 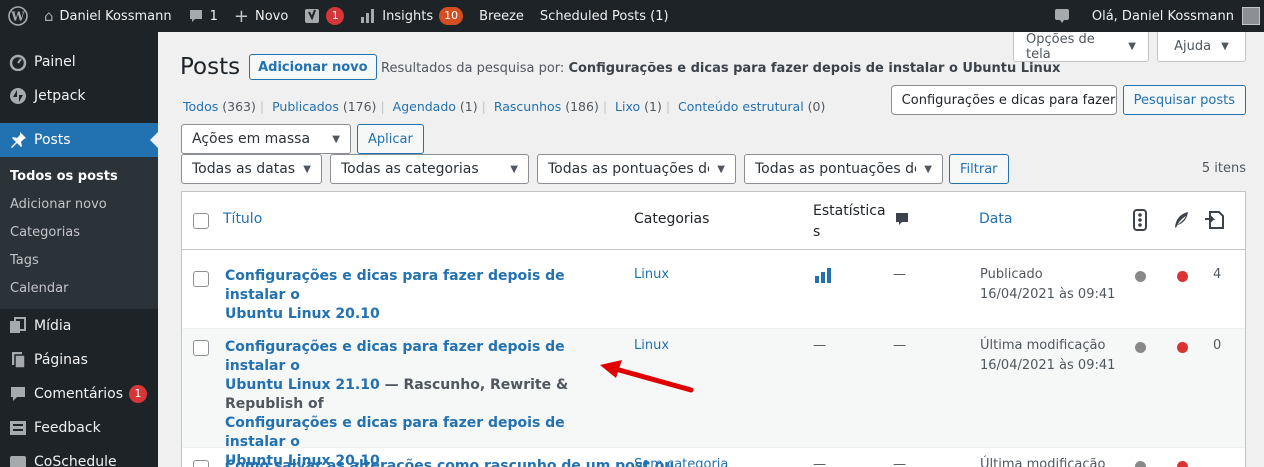 I want to click on post-title-line: Ubuntu Linux 20.10, so click(x=302, y=314).